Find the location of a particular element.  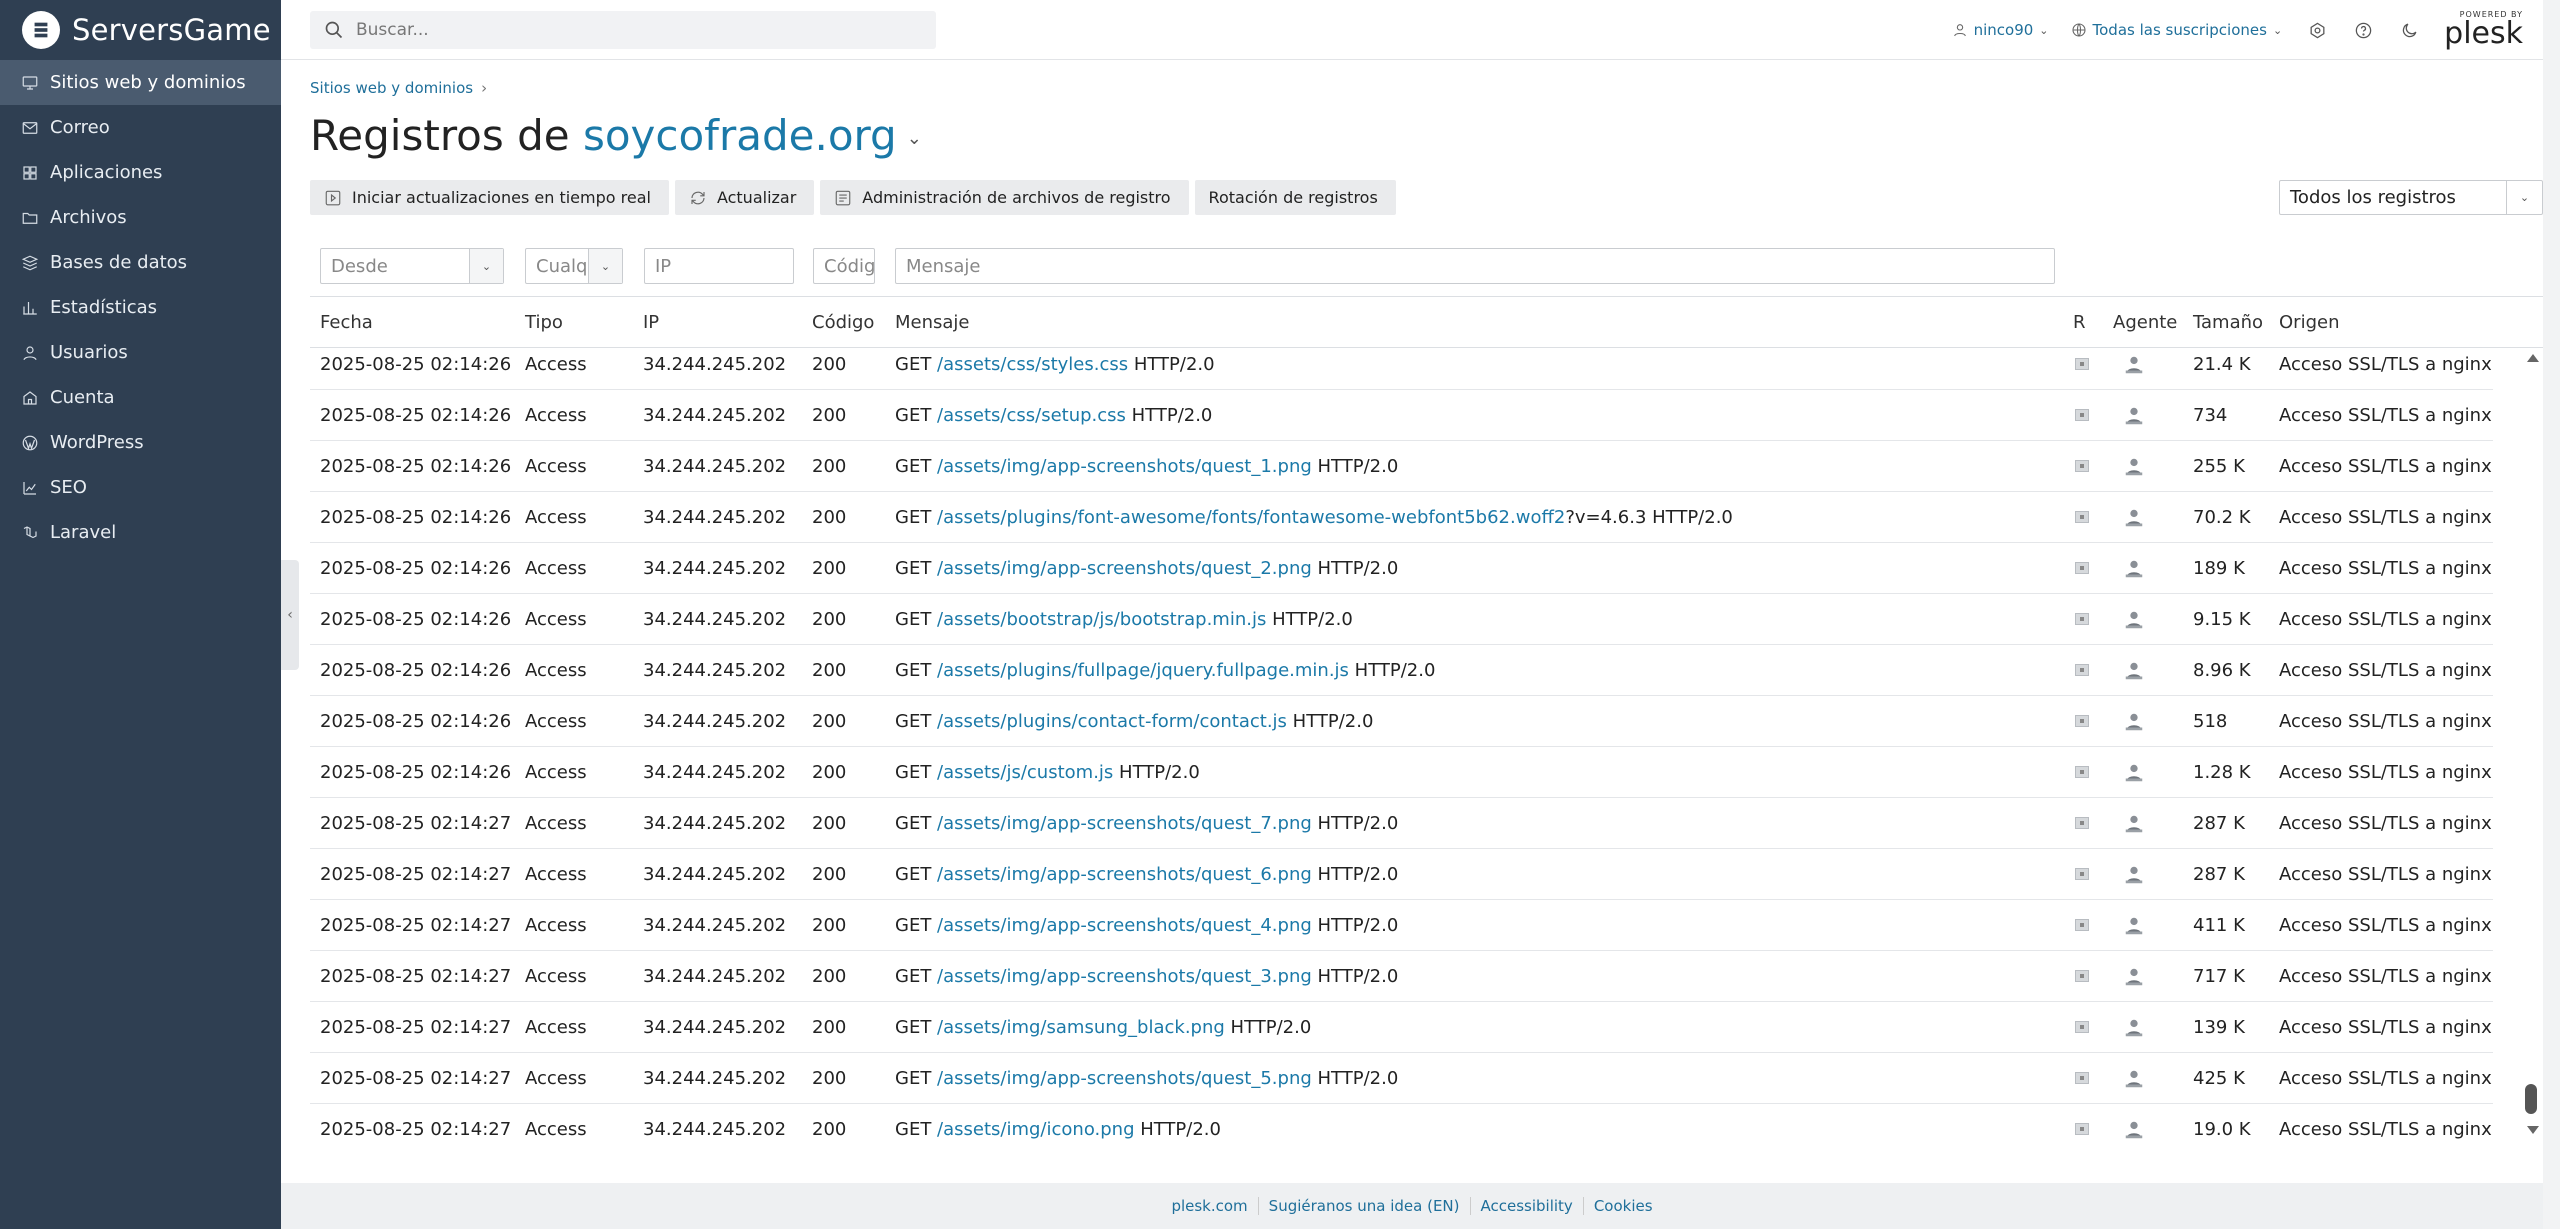

message-path-link: /assets/img/app-screenshots/quest_7.png is located at coordinates (1124, 823).